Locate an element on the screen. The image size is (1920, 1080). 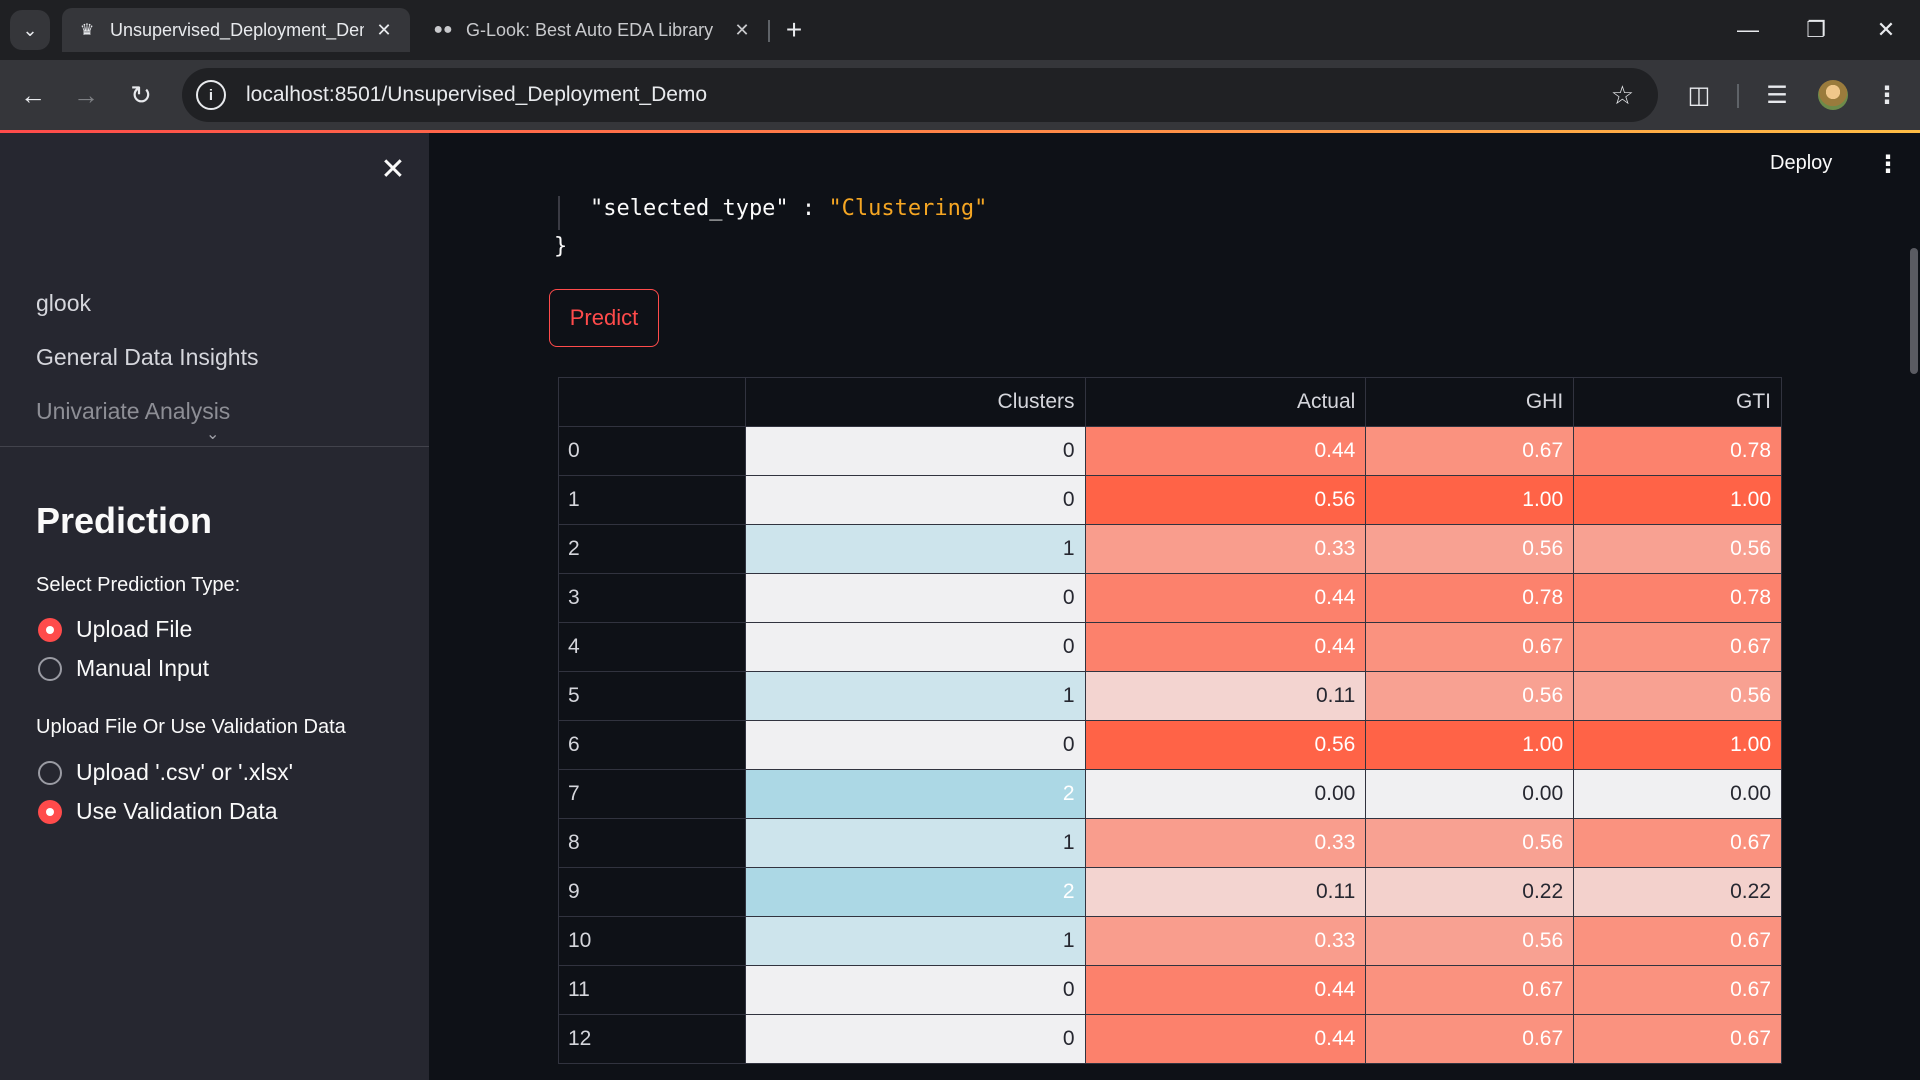
header-ghi: GHI is located at coordinates (1470, 402).